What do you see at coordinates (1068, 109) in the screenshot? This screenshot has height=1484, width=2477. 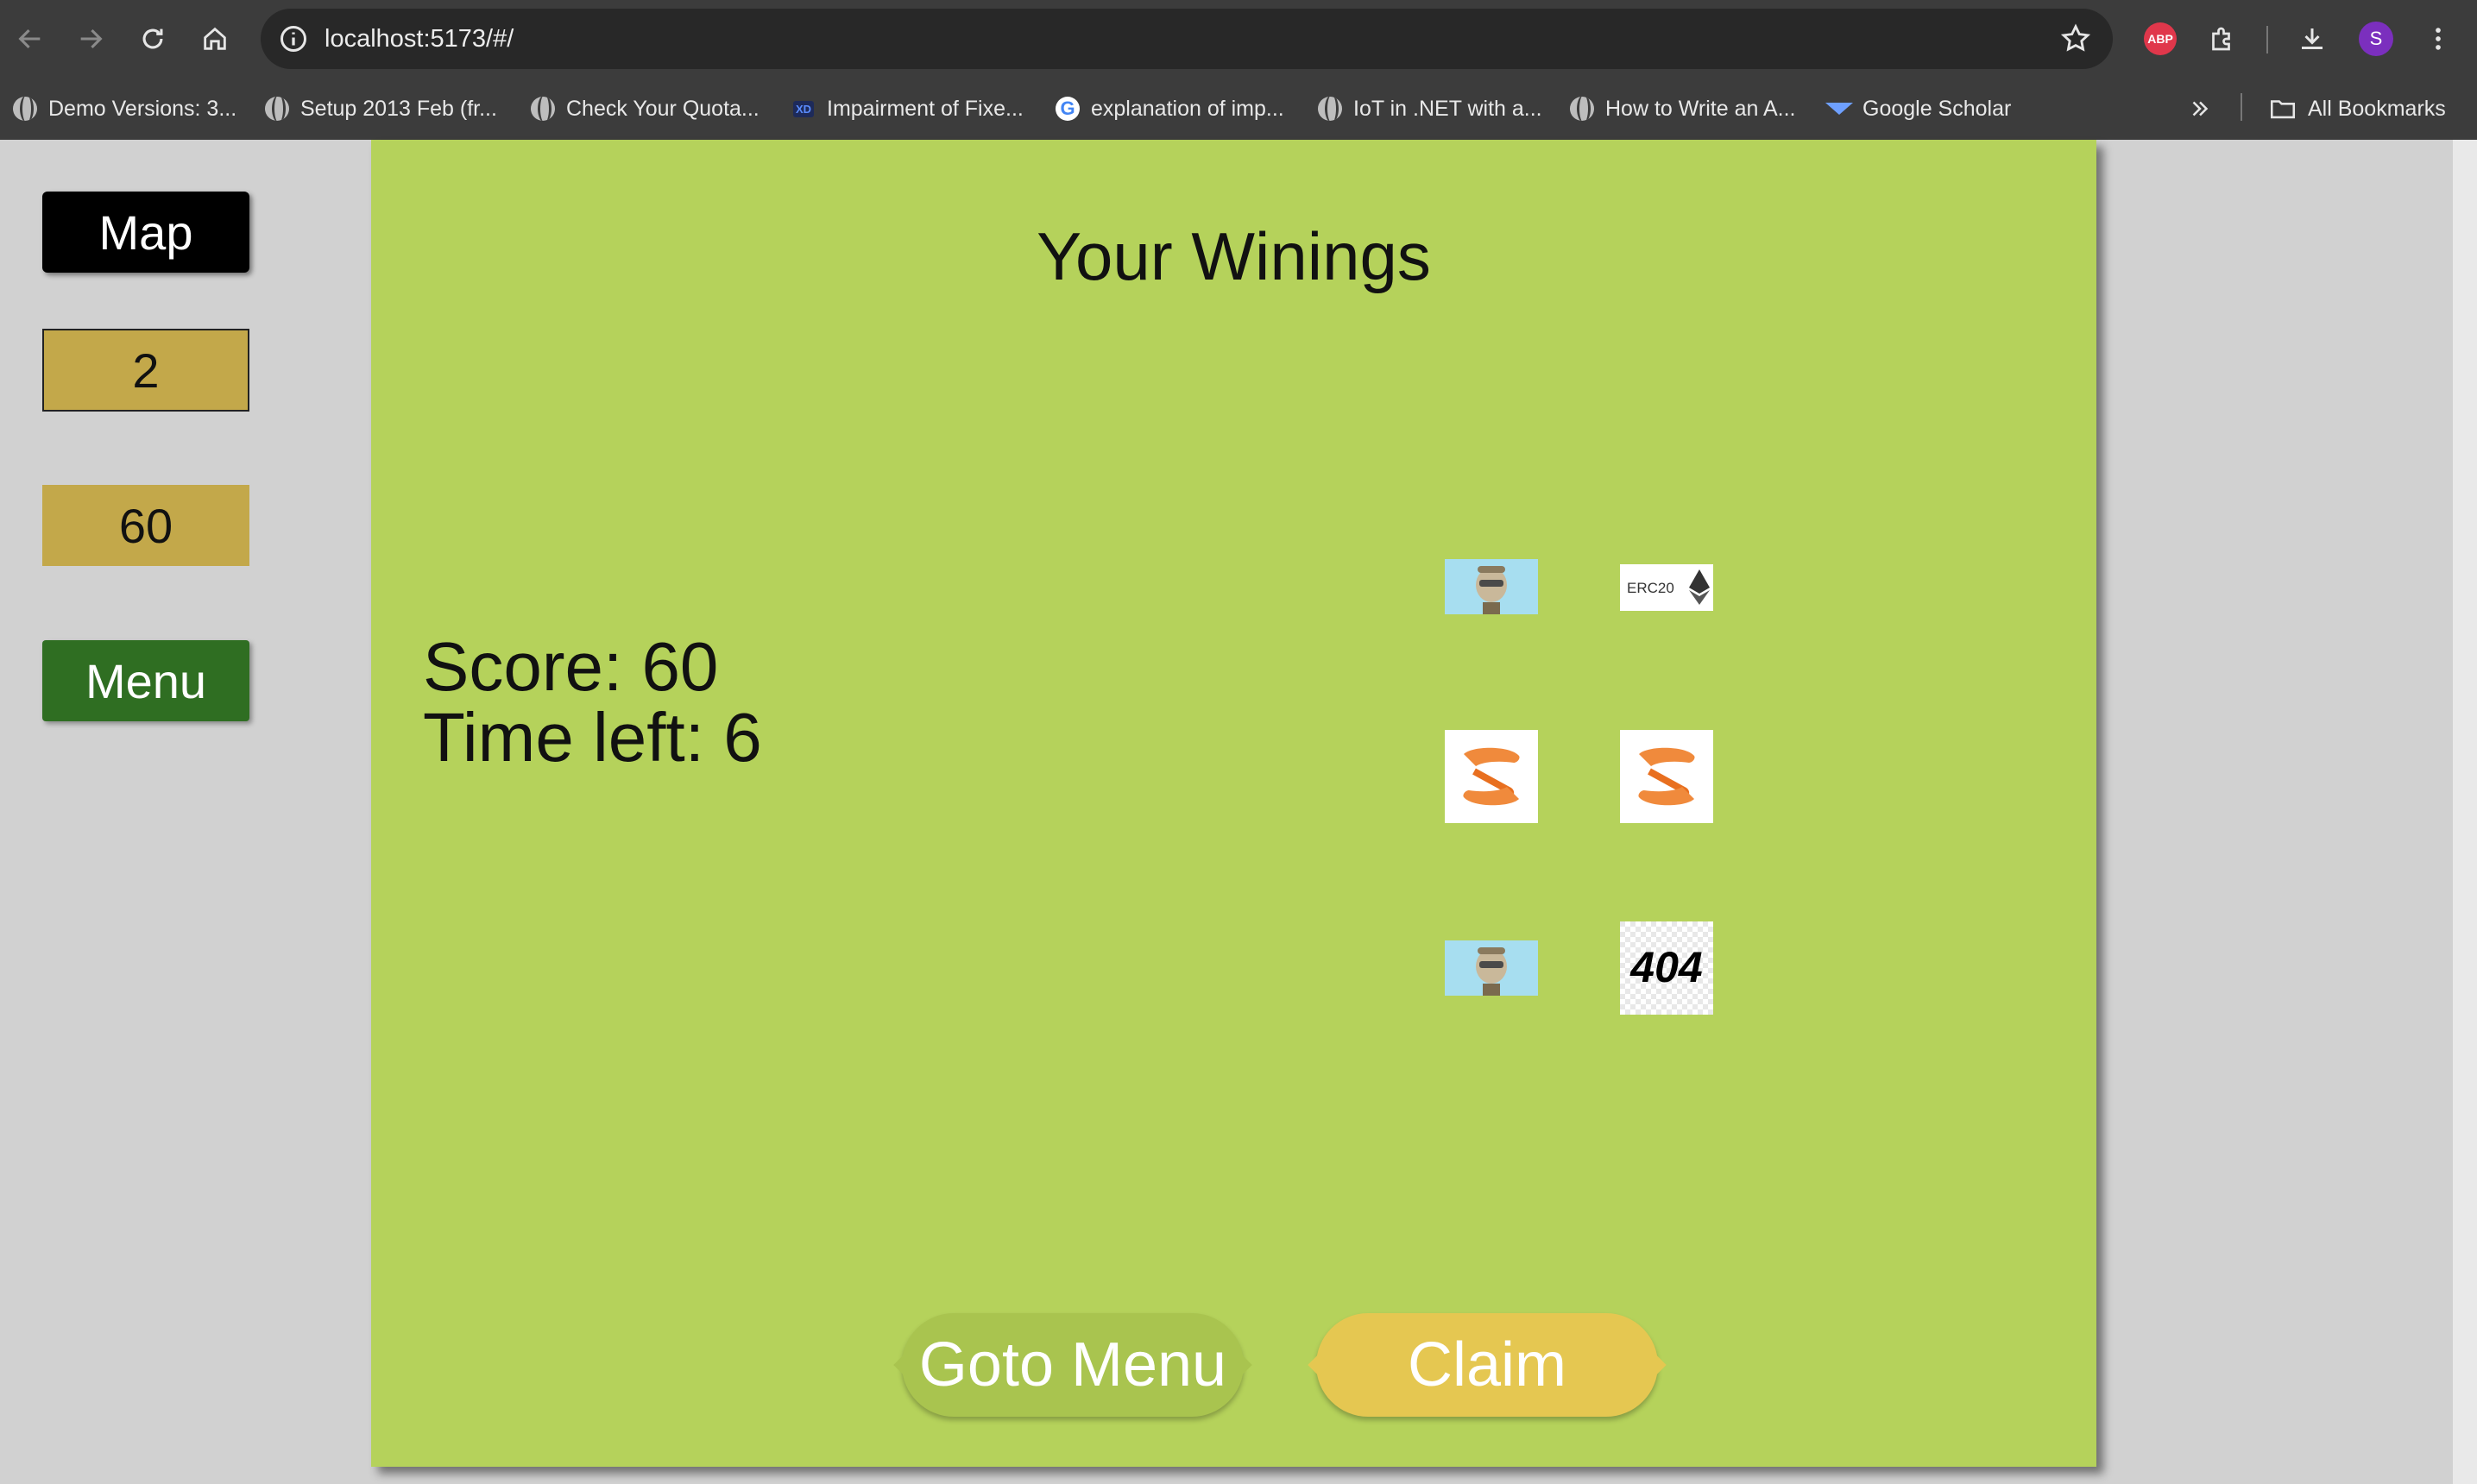 I see `google-icon: G` at bounding box center [1068, 109].